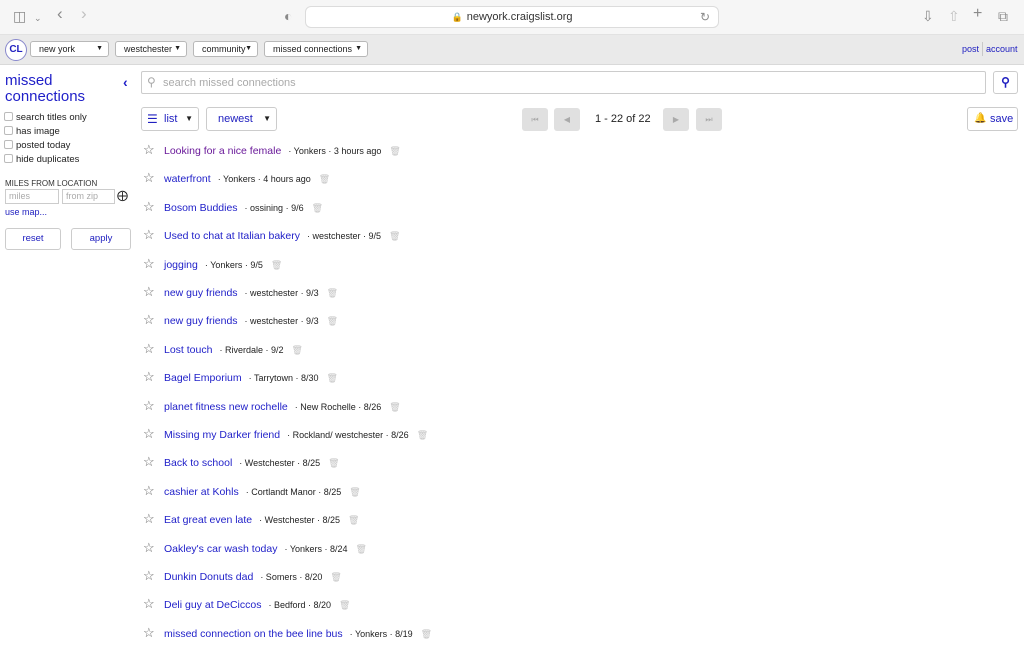 This screenshot has width=1024, height=645. Describe the element at coordinates (60, 89) in the screenshot. I see `sidebar-title: missed connections` at that location.